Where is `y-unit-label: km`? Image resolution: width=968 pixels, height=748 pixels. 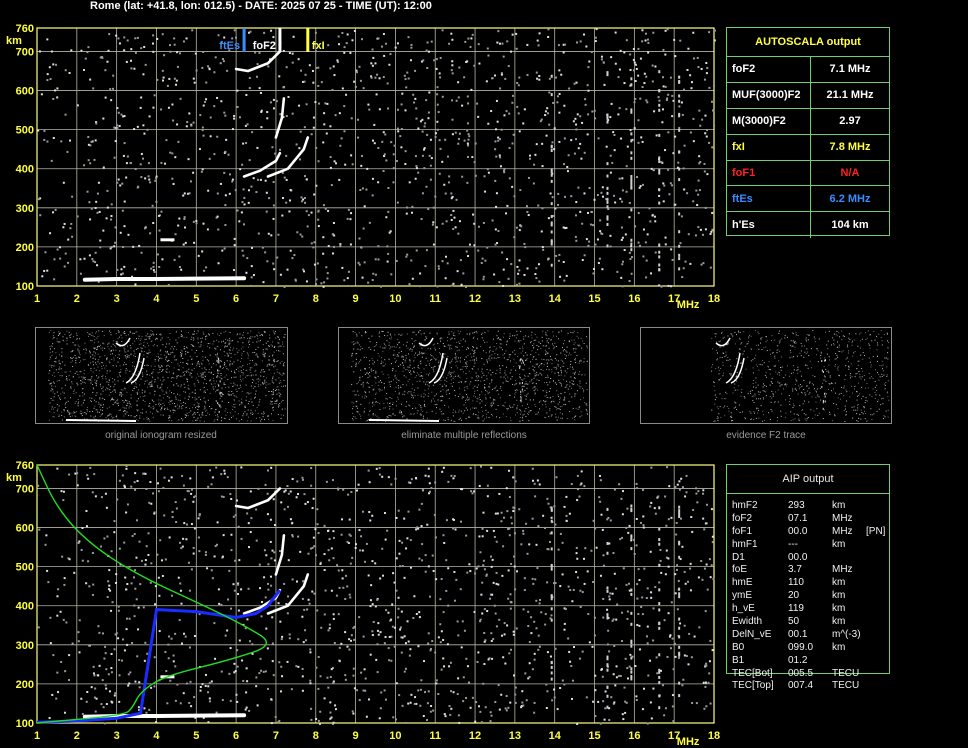
y-unit-label: km is located at coordinates (14, 41).